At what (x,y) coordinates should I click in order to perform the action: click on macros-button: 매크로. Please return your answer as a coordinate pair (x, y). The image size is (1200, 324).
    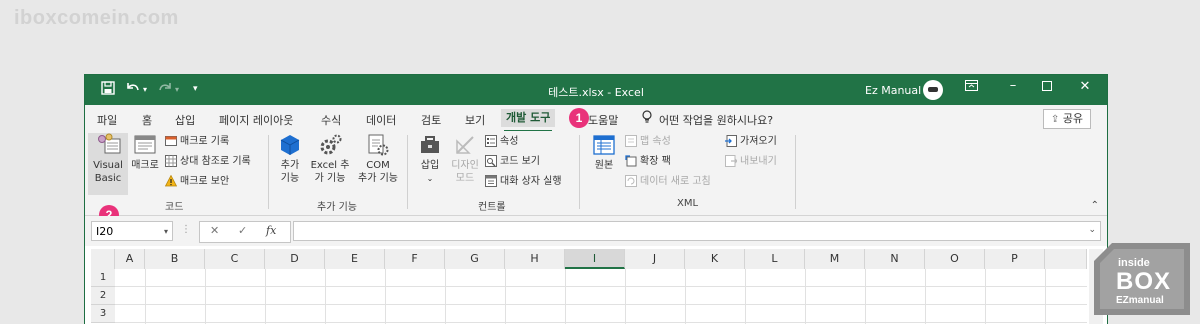
    Looking at the image, I should click on (145, 152).